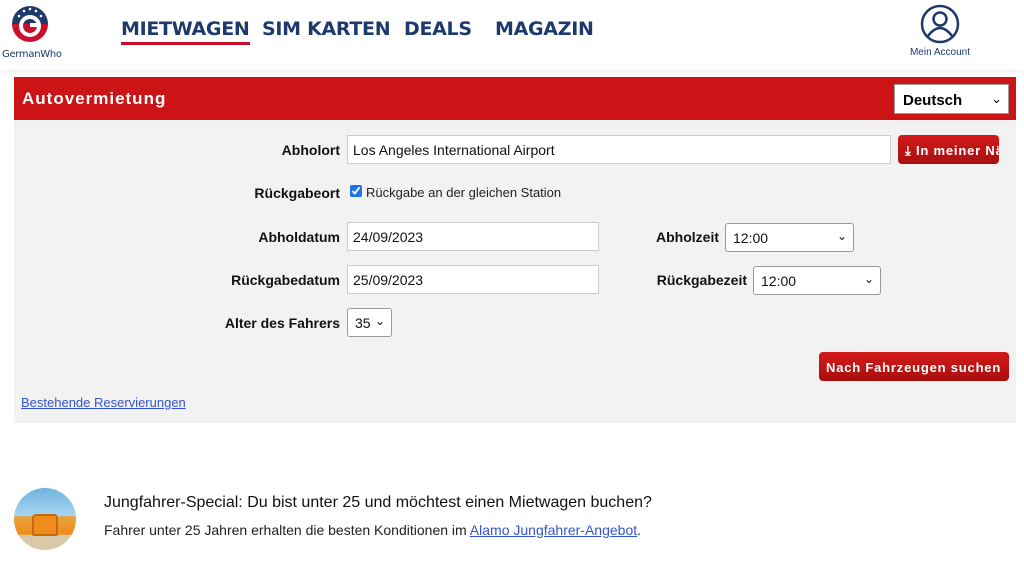 This screenshot has height=563, width=1024. Describe the element at coordinates (473, 236) in the screenshot. I see `pickup-date-input: 24/09/2023` at that location.